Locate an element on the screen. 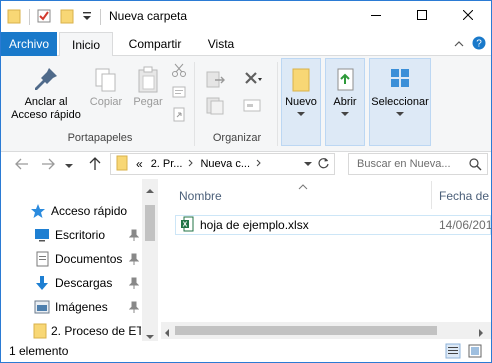  select-button: Seleccionar is located at coordinates (400, 91).